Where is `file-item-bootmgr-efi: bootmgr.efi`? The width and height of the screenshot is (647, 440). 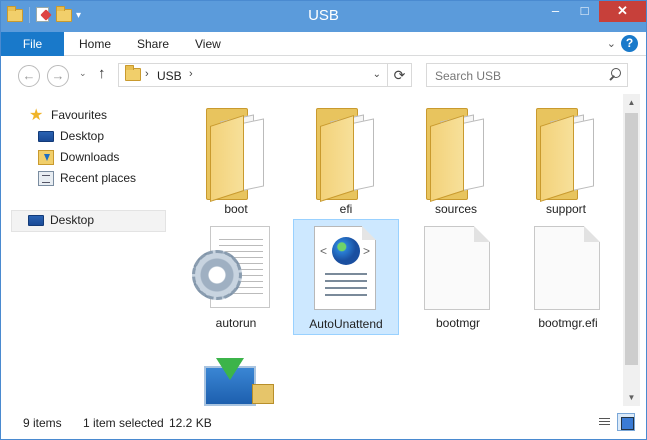 file-item-bootmgr-efi: bootmgr.efi is located at coordinates (568, 276).